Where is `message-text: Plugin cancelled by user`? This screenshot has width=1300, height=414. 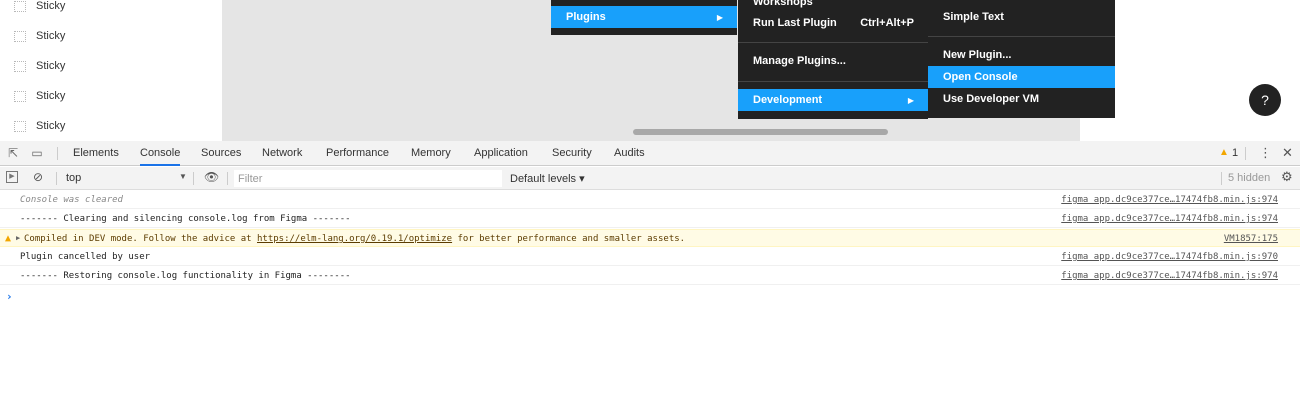
message-text: Plugin cancelled by user is located at coordinates (85, 257).